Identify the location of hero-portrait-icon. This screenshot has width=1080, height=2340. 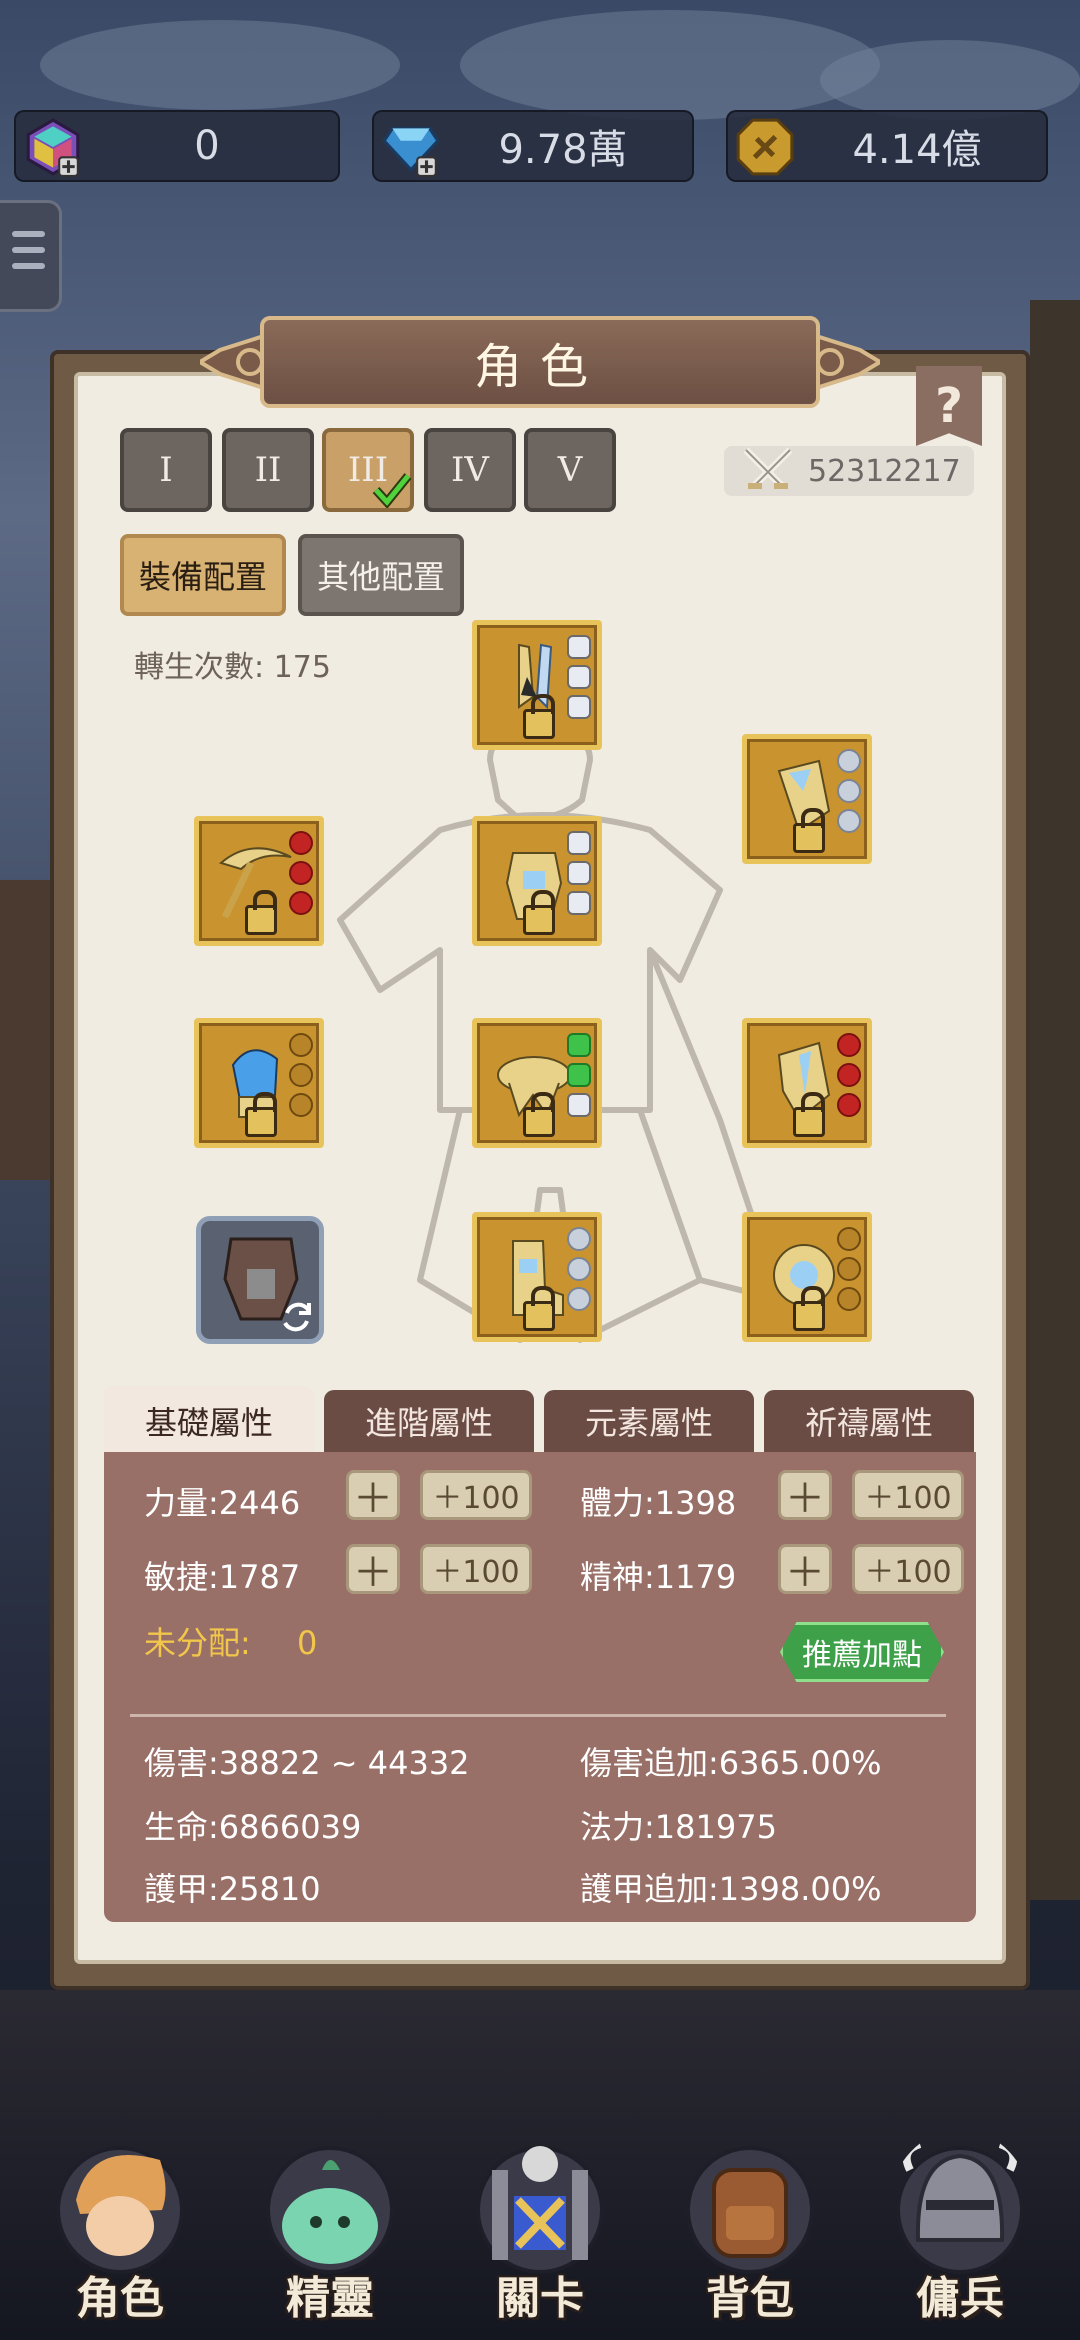
(120, 2210).